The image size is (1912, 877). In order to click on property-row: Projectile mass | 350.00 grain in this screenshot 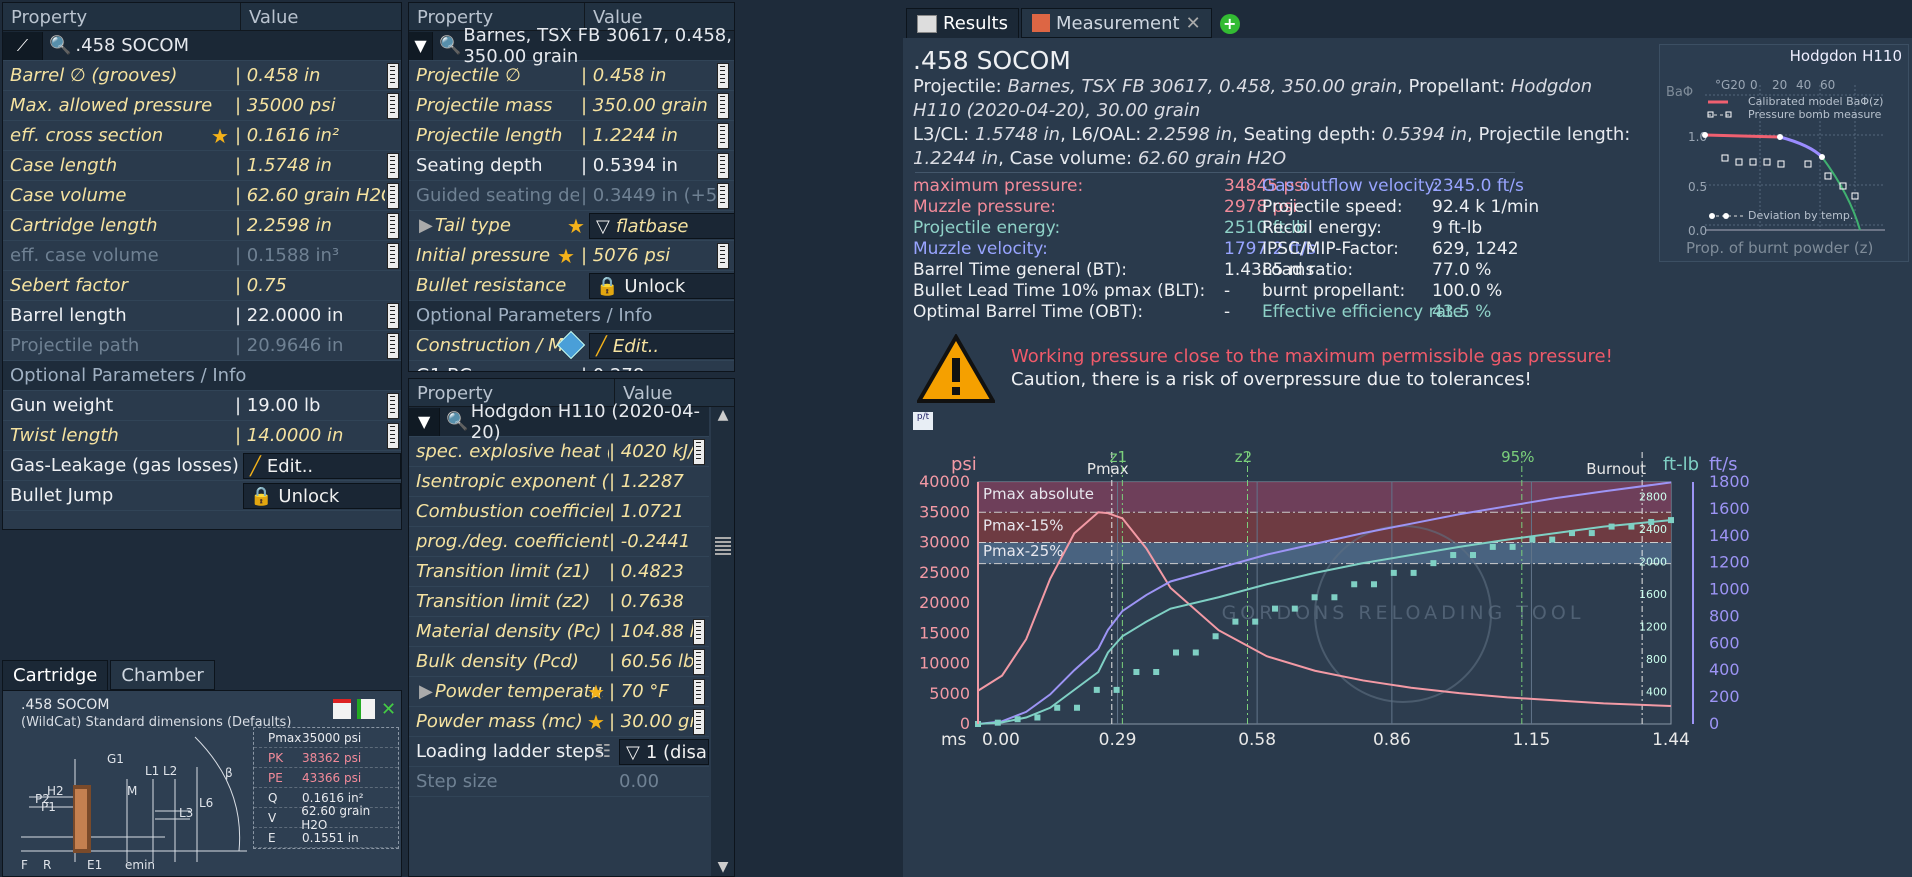, I will do `click(571, 106)`.